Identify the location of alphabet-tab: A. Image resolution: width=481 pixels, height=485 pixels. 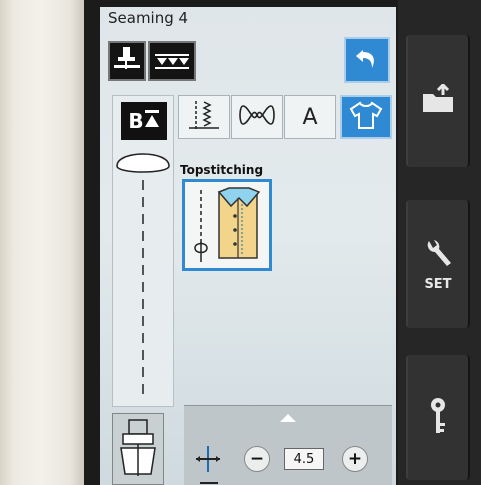
(310, 117).